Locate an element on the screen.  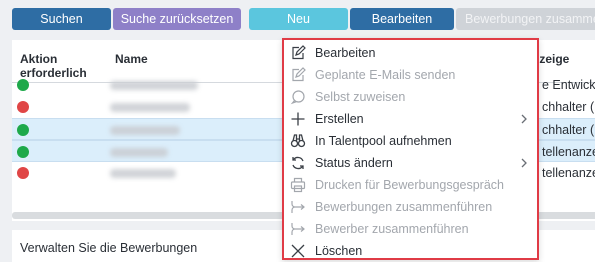
refresh-icon is located at coordinates (298, 163).